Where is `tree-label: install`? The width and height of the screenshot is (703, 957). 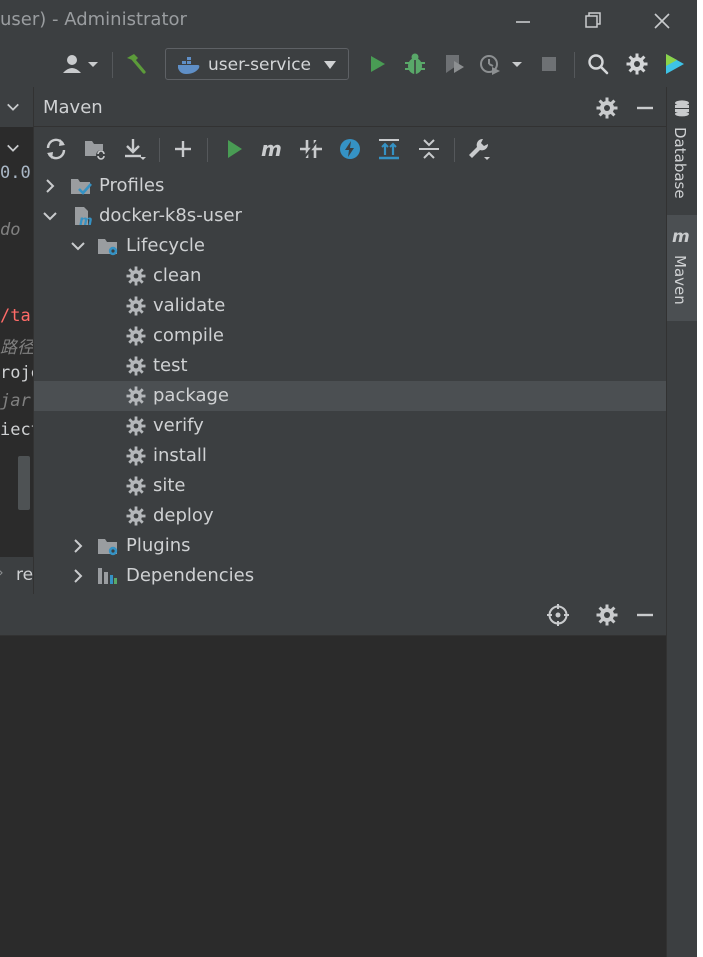
tree-label: install is located at coordinates (180, 455).